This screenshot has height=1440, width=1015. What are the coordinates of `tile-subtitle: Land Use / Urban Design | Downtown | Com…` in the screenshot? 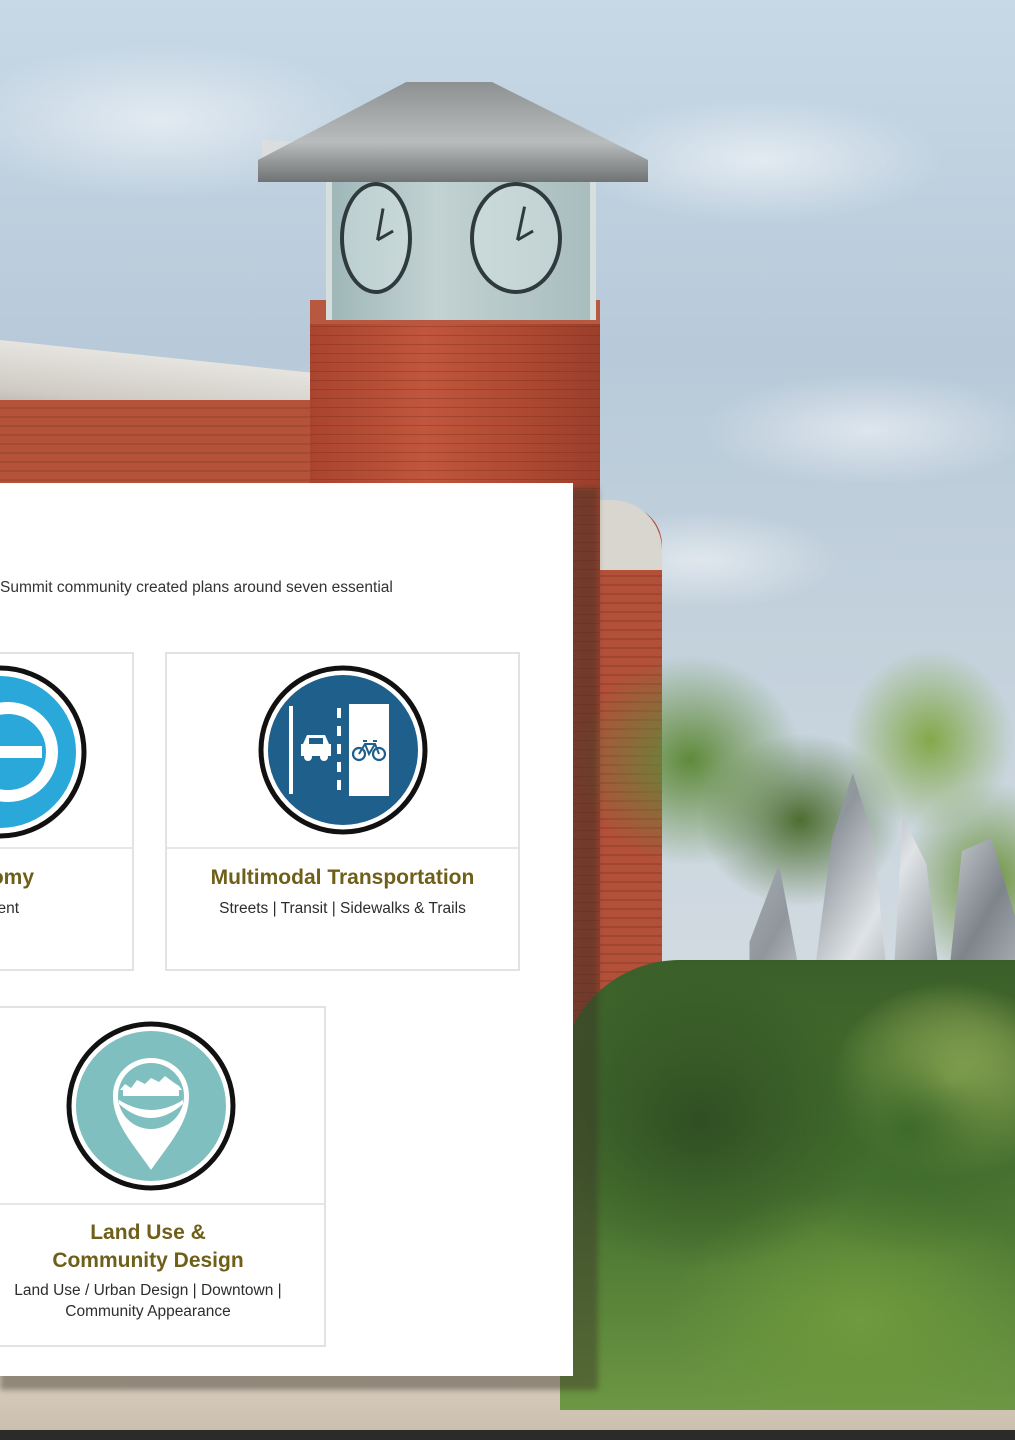 It's located at (148, 1301).